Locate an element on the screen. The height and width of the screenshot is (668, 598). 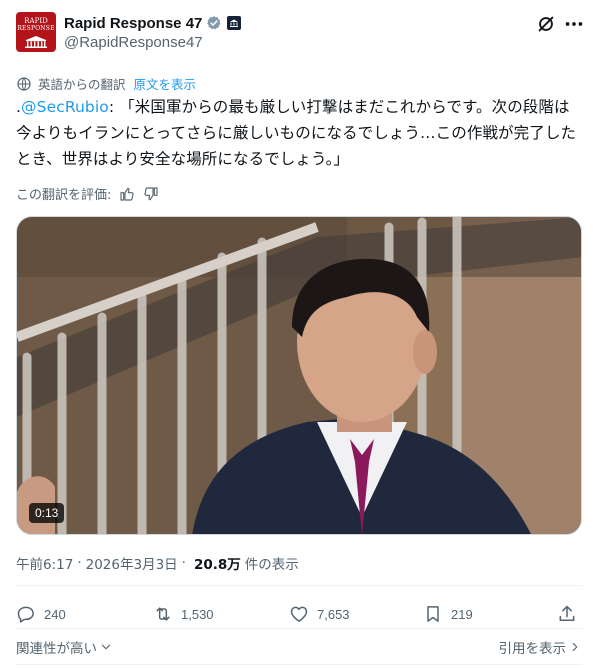
bookmark-icon is located at coordinates (433, 614).